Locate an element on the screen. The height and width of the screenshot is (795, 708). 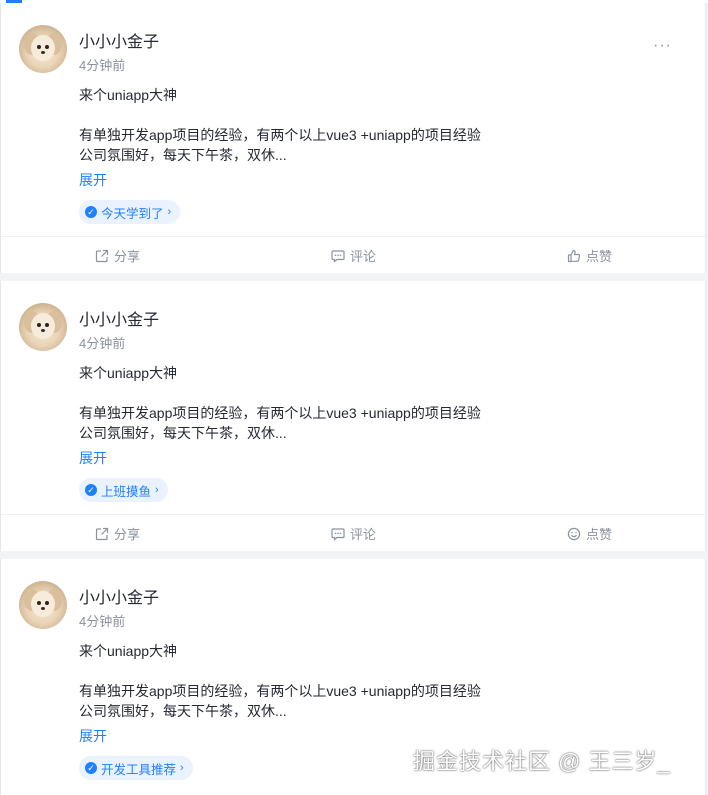
watermark: 掘金技术社区 @ 王三岁_ is located at coordinates (542, 761).